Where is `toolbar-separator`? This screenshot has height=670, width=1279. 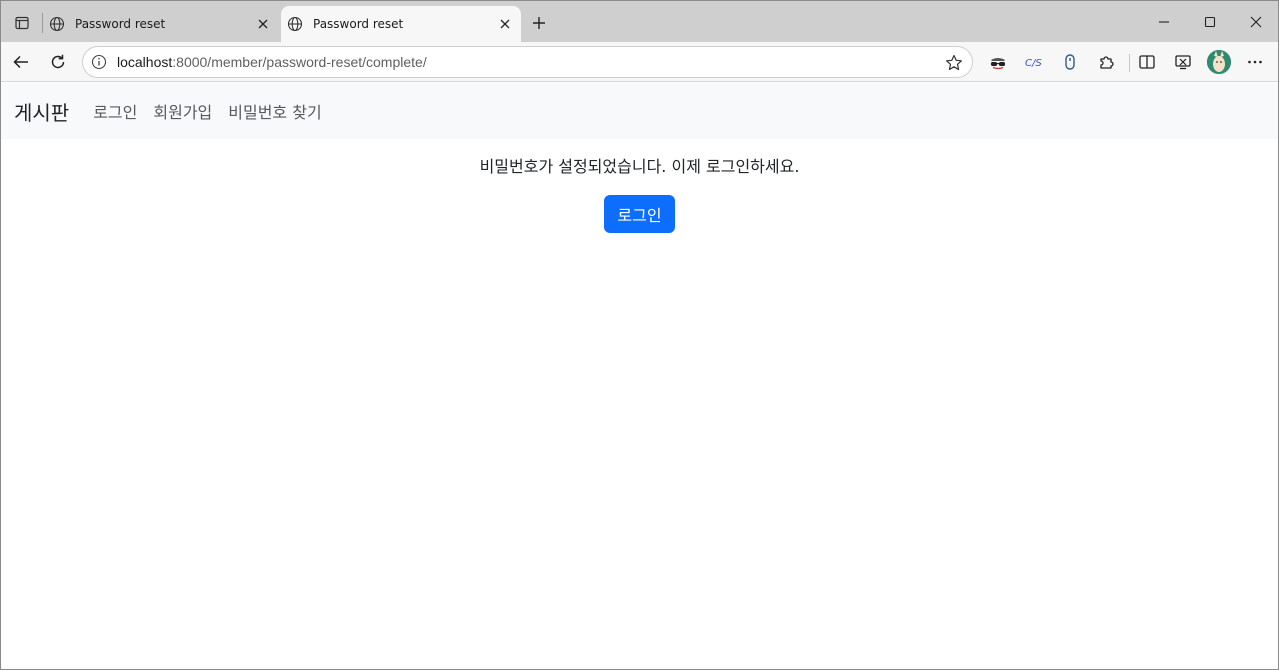
toolbar-separator is located at coordinates (1129, 63).